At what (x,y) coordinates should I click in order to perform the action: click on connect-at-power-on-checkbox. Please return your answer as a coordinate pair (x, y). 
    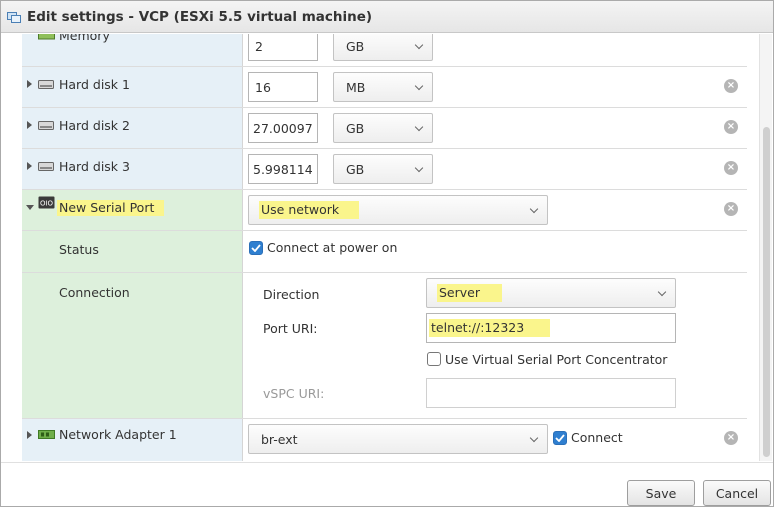
    Looking at the image, I should click on (256, 248).